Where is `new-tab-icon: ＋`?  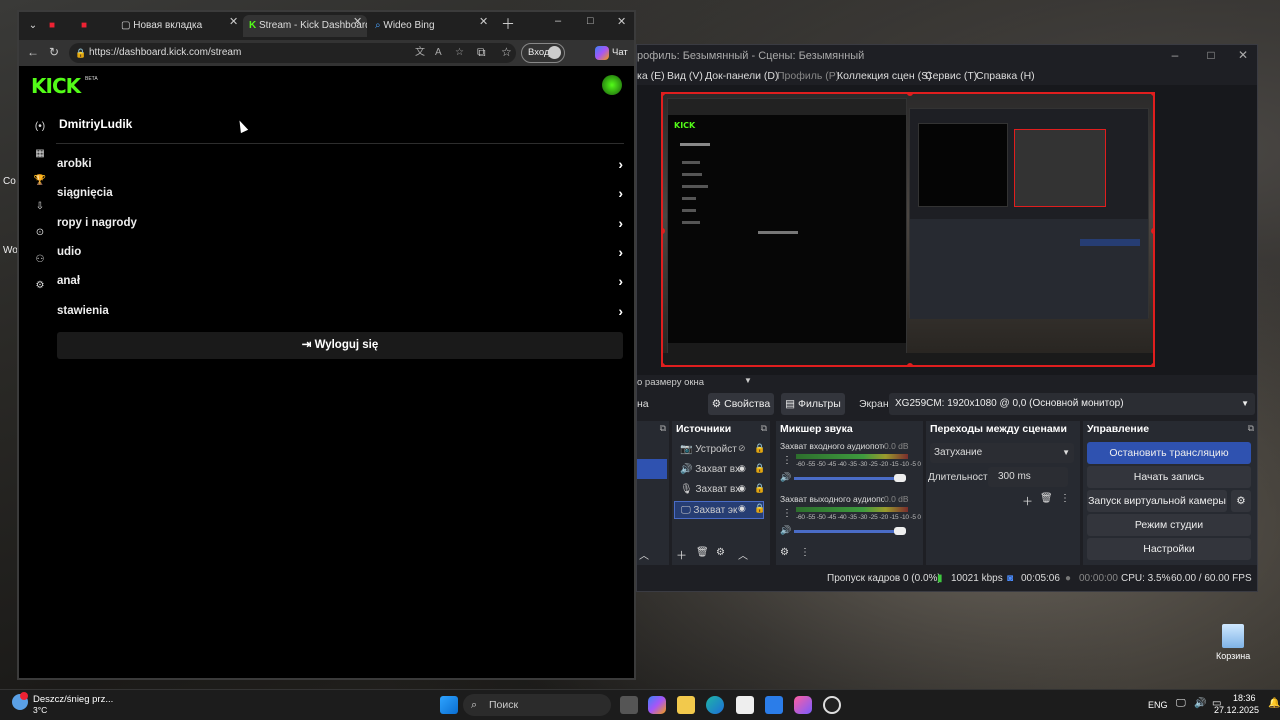
new-tab-icon: ＋ is located at coordinates (508, 24).